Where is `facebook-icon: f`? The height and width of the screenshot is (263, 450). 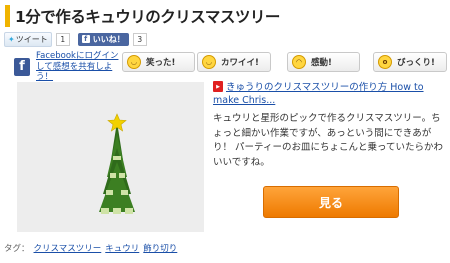
facebook-icon: f is located at coordinates (85, 39).